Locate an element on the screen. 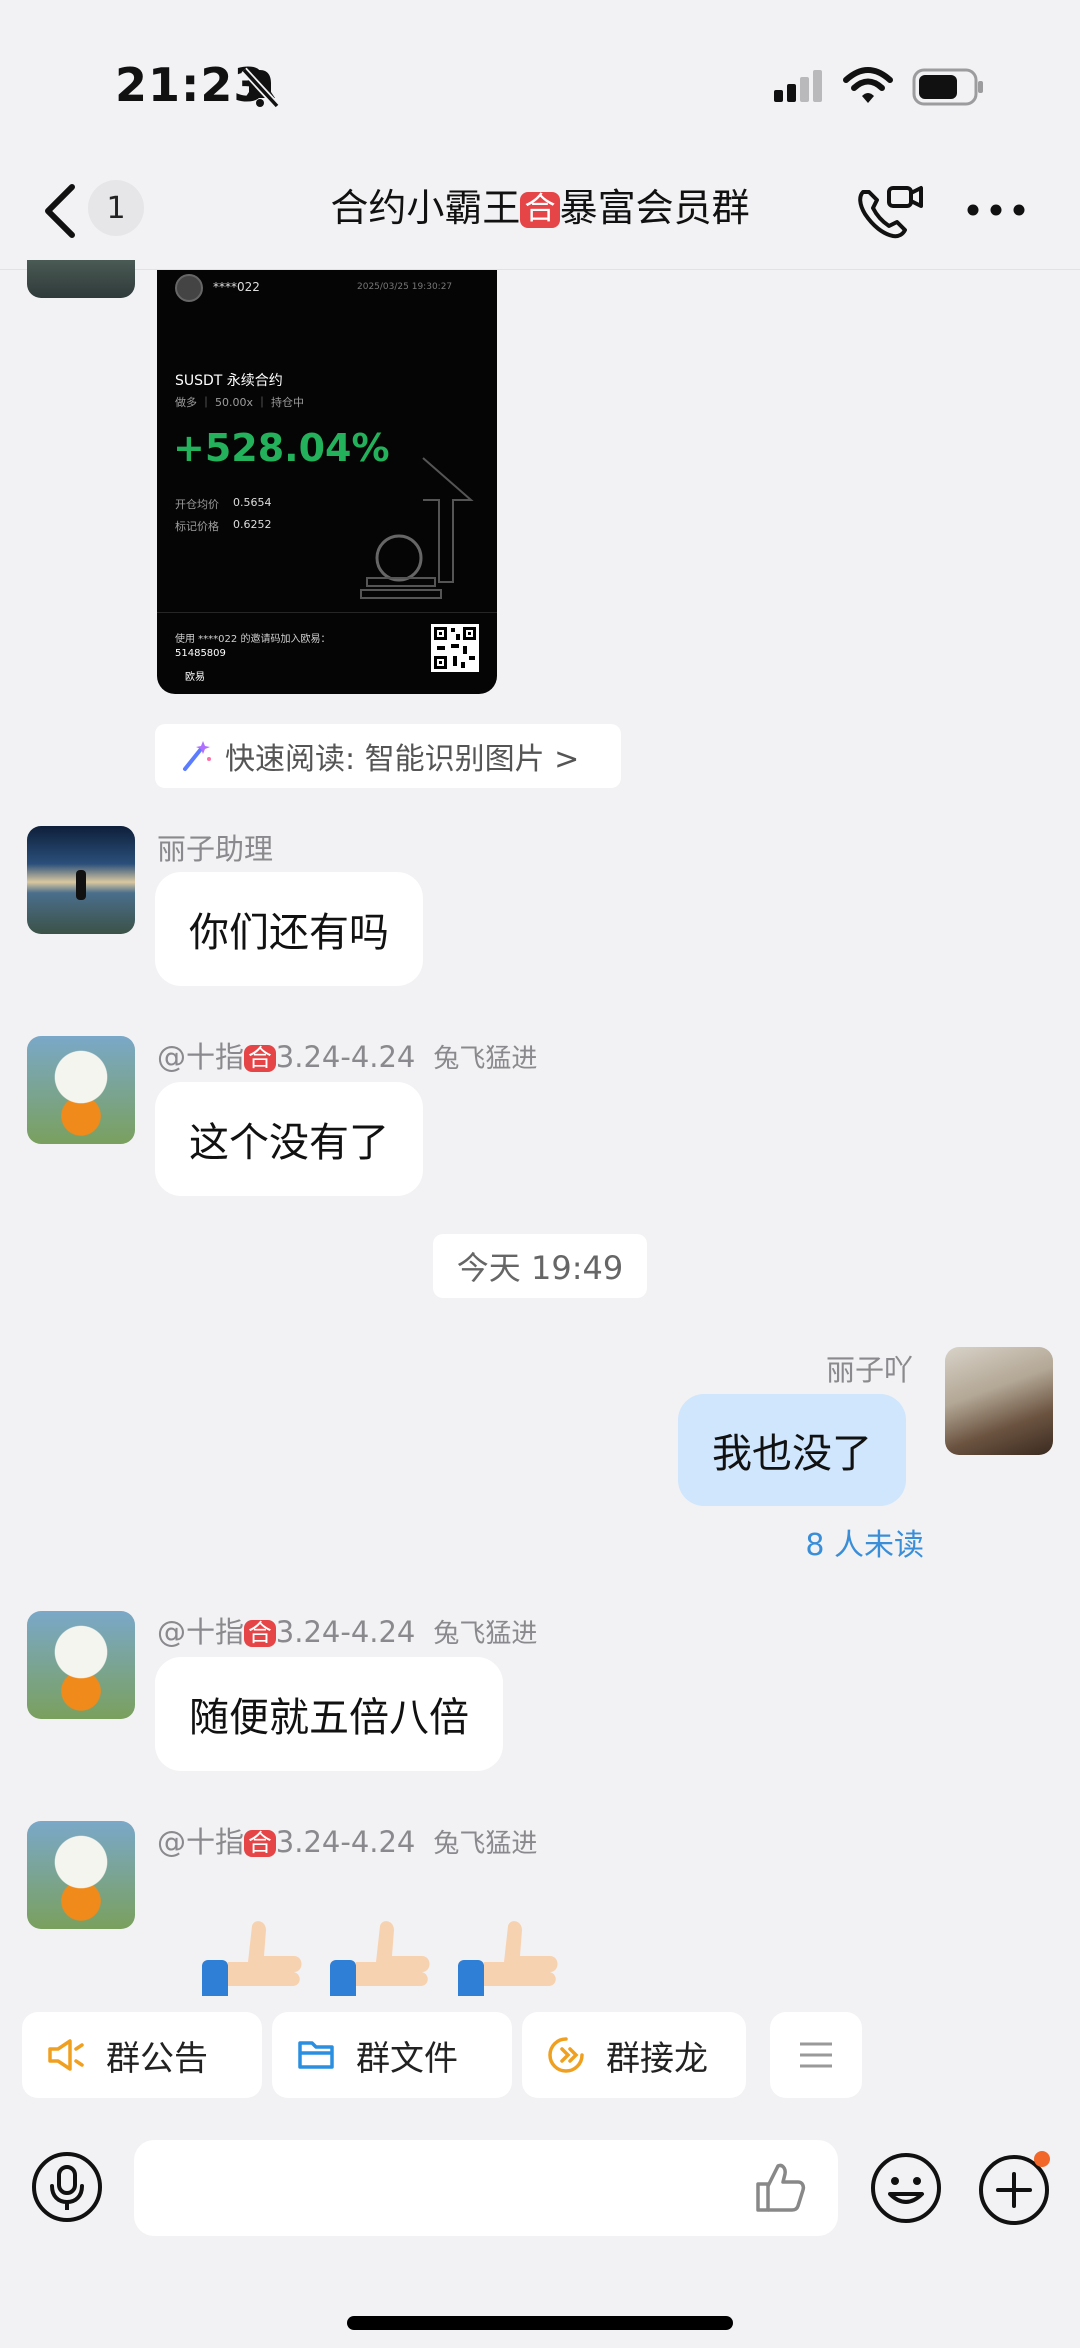 The height and width of the screenshot is (2348, 1080). message-bubble: 这个没有了 is located at coordinates (289, 1139).